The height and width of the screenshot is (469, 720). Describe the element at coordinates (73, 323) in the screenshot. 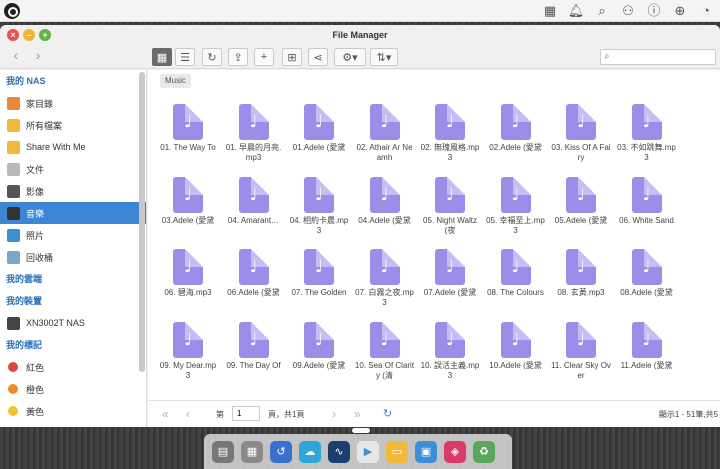

I see `sidebar-item: XN3002T NAS` at that location.